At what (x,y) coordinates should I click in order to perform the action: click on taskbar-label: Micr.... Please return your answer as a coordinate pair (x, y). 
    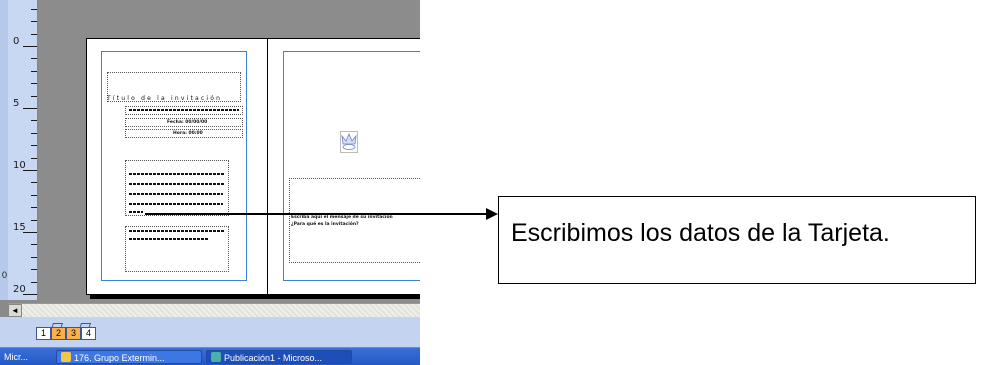
    Looking at the image, I should click on (16, 357).